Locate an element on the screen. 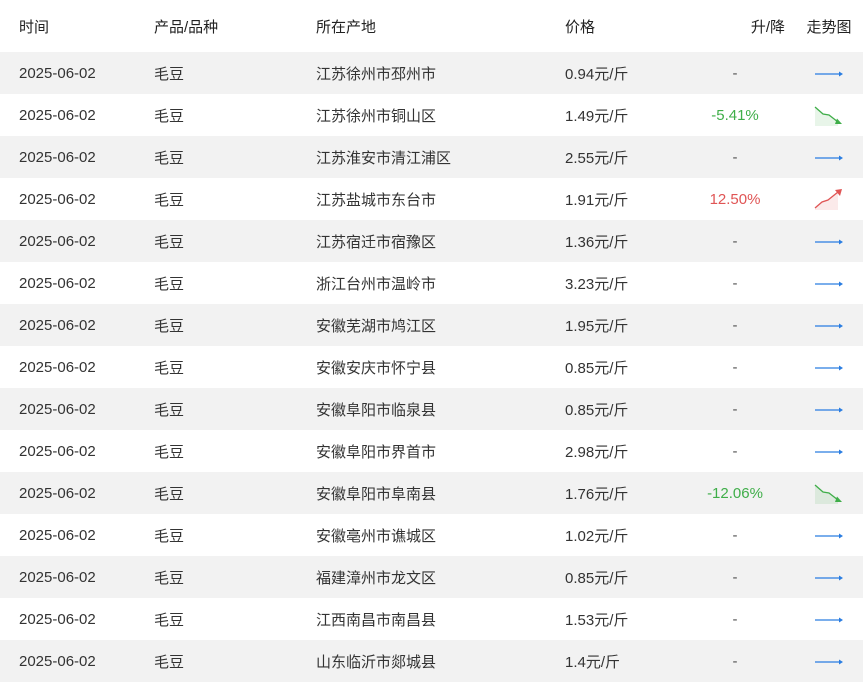 The height and width of the screenshot is (682, 863). row-price: 1.53元/斤 is located at coordinates (597, 620).